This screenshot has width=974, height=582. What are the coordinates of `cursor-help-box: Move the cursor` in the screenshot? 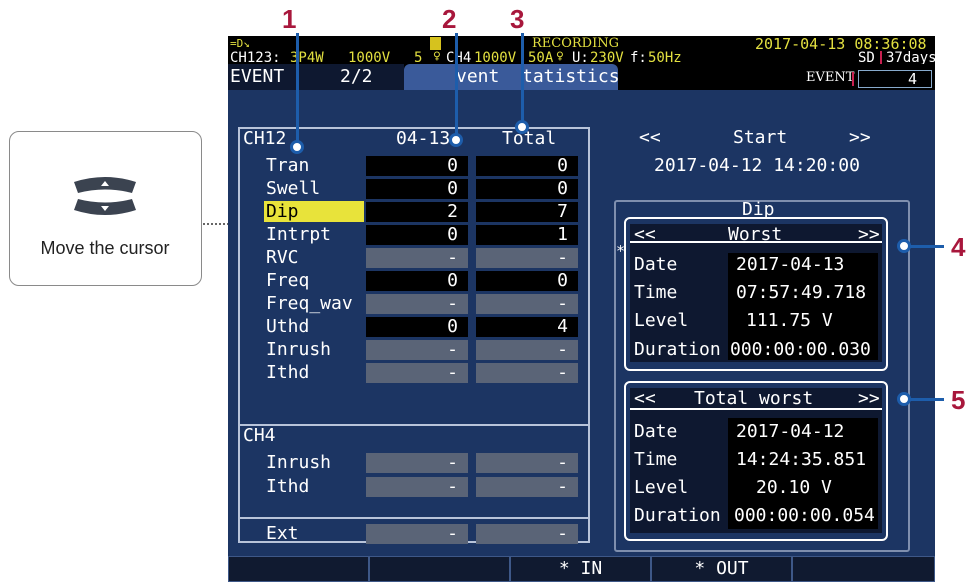 It's located at (105, 208).